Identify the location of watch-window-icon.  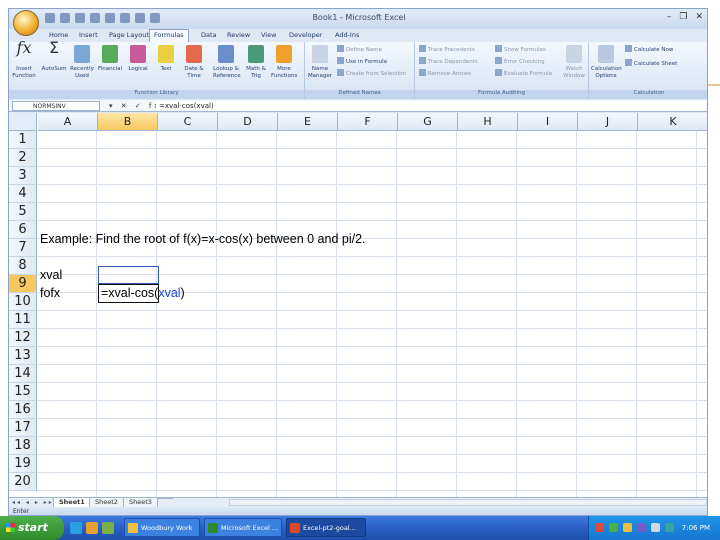
(574, 54).